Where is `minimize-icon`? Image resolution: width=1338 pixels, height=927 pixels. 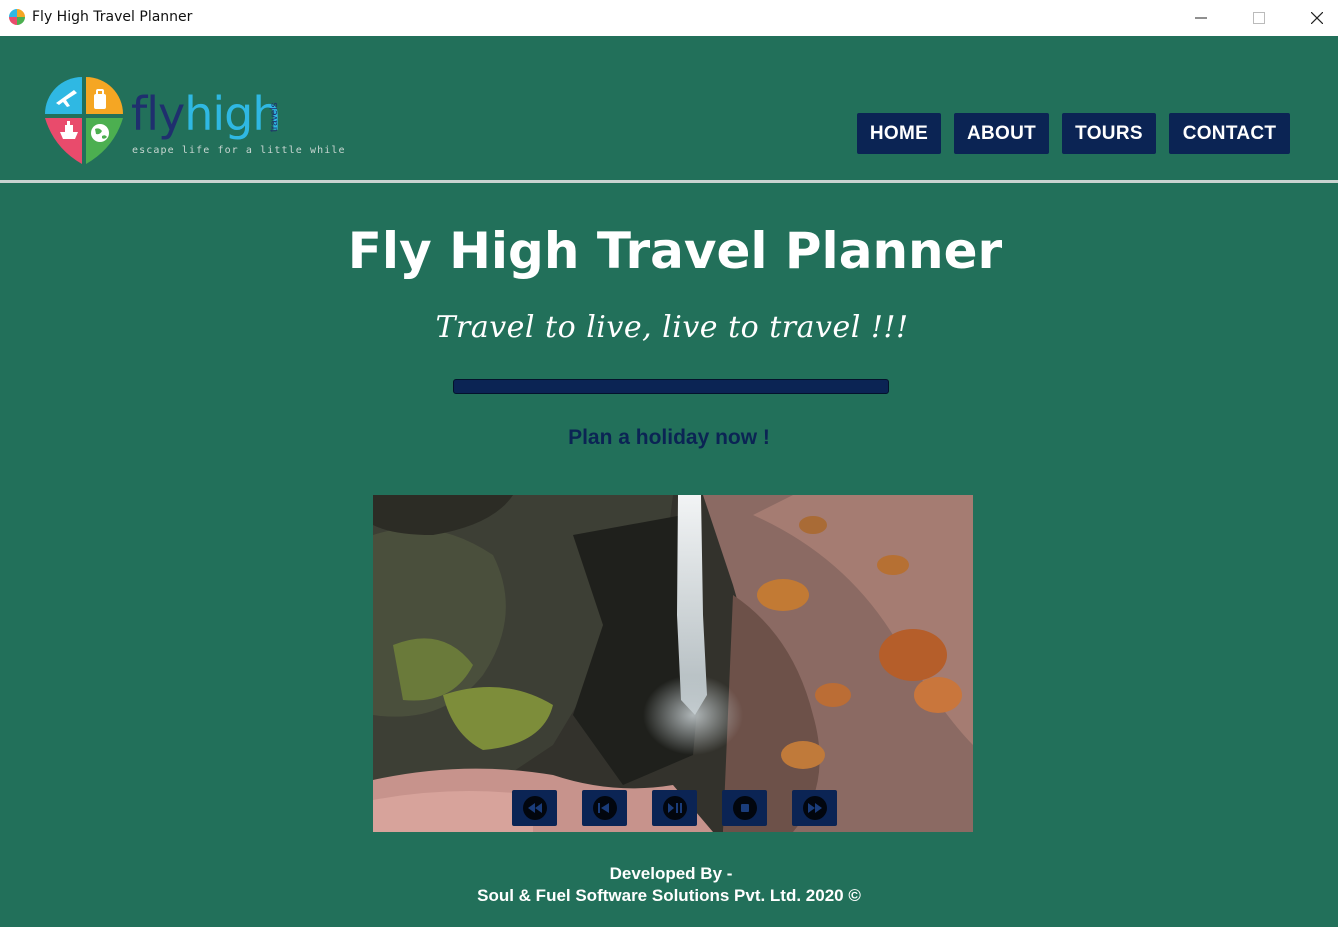 minimize-icon is located at coordinates (1201, 18).